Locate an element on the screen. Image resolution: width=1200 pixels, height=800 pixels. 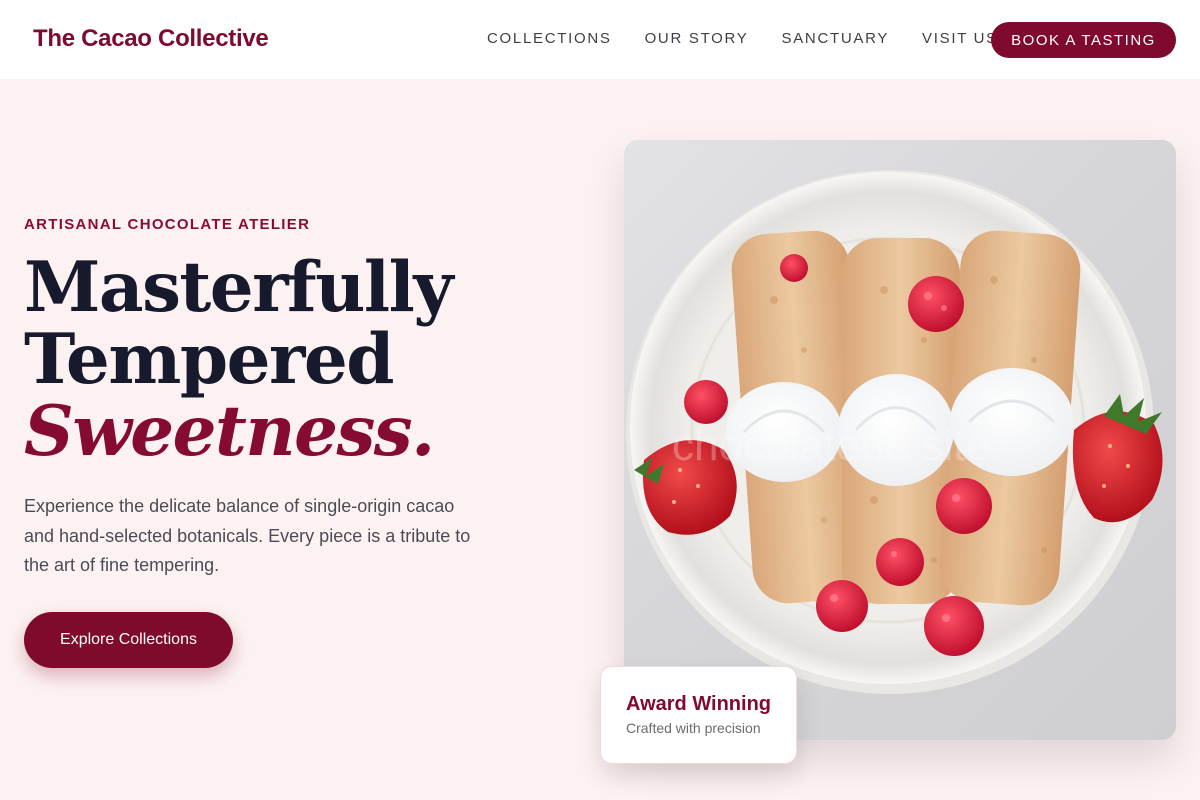
explore-collections-button: Explore Collections is located at coordinates (128, 640).